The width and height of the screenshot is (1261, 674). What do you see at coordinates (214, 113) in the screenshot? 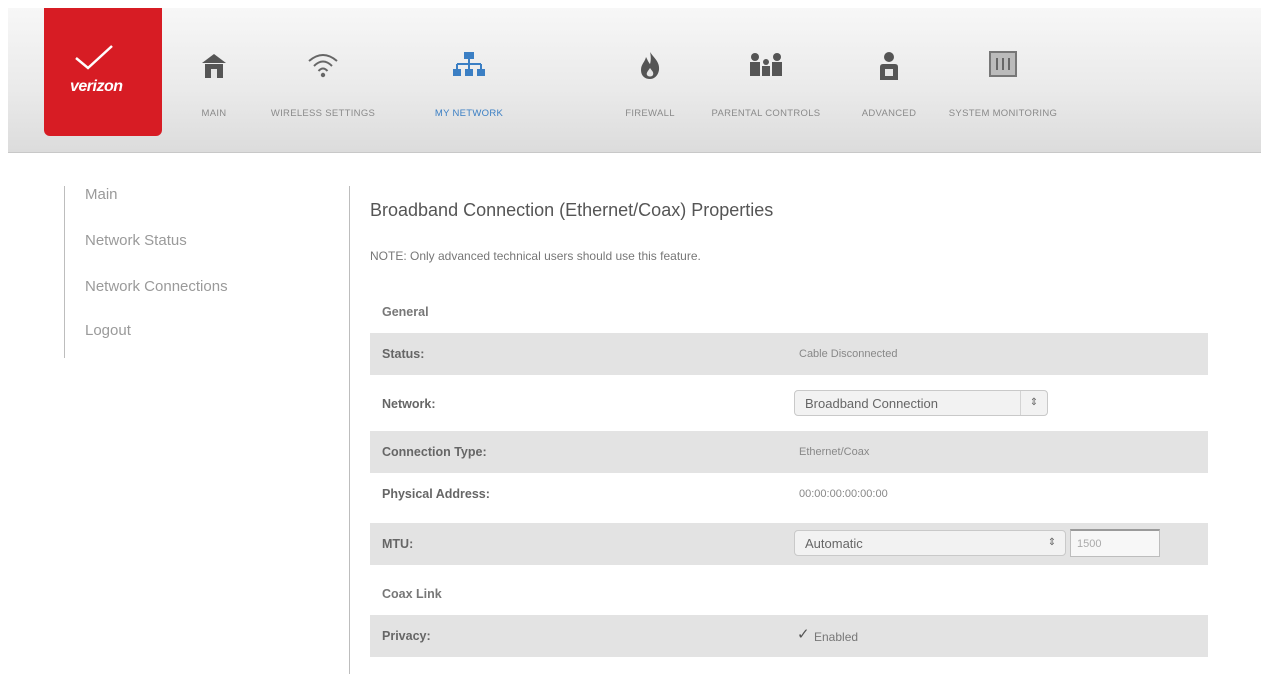
I see `nav-main-label: MAIN` at bounding box center [214, 113].